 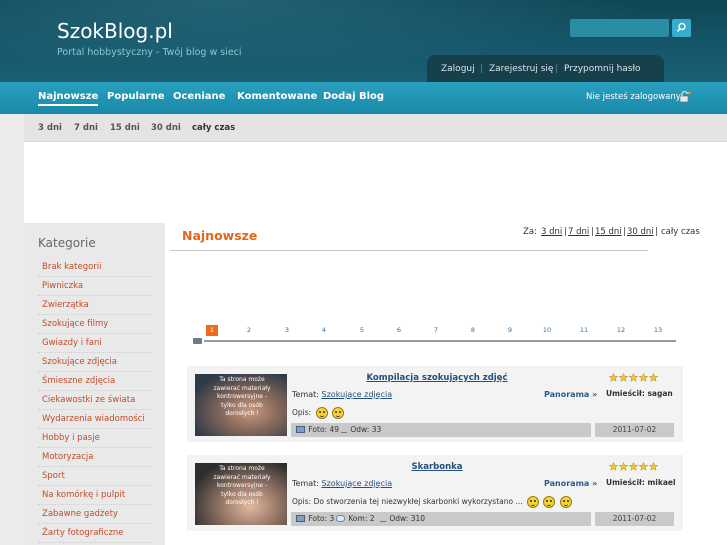 What do you see at coordinates (68, 98) in the screenshot?
I see `nav-item-najnowsze: Najnowsze` at bounding box center [68, 98].